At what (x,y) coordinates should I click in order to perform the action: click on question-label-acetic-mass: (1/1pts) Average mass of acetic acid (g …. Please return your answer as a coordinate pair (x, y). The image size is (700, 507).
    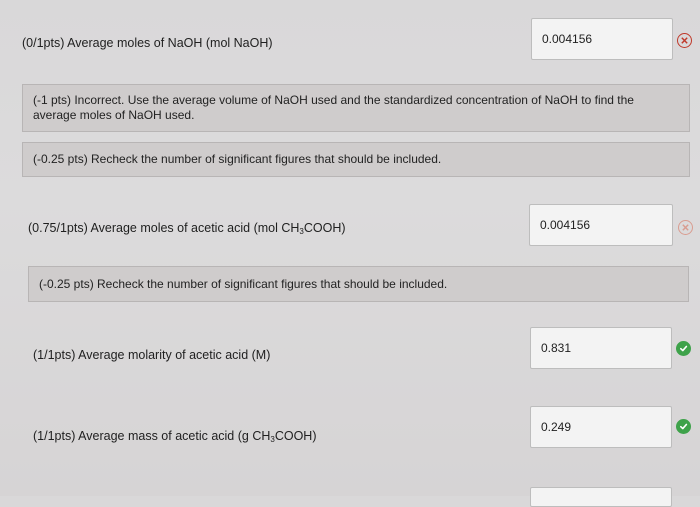
    Looking at the image, I should click on (175, 436).